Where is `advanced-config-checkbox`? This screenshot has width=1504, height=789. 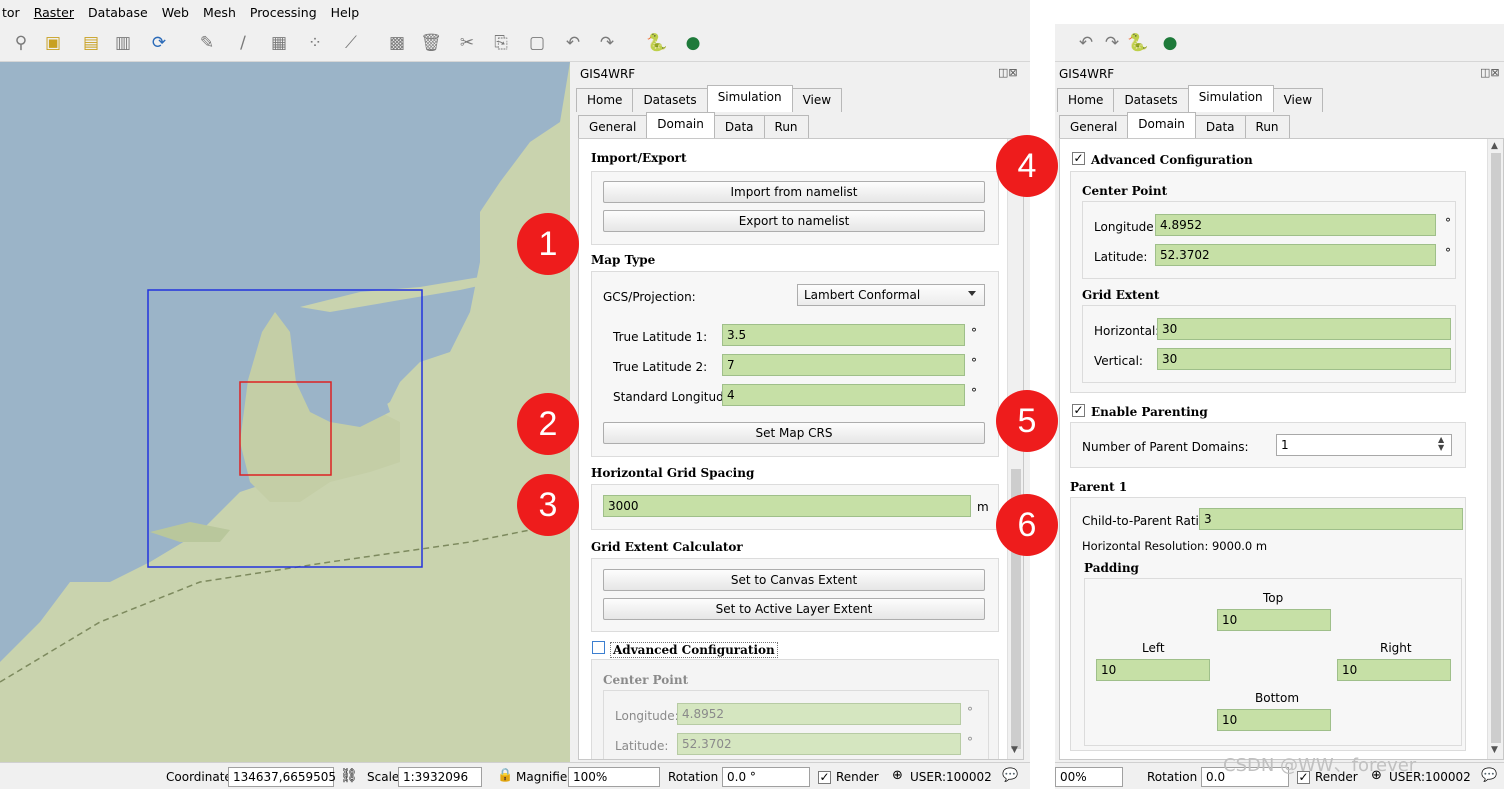
advanced-config-checkbox is located at coordinates (598, 647).